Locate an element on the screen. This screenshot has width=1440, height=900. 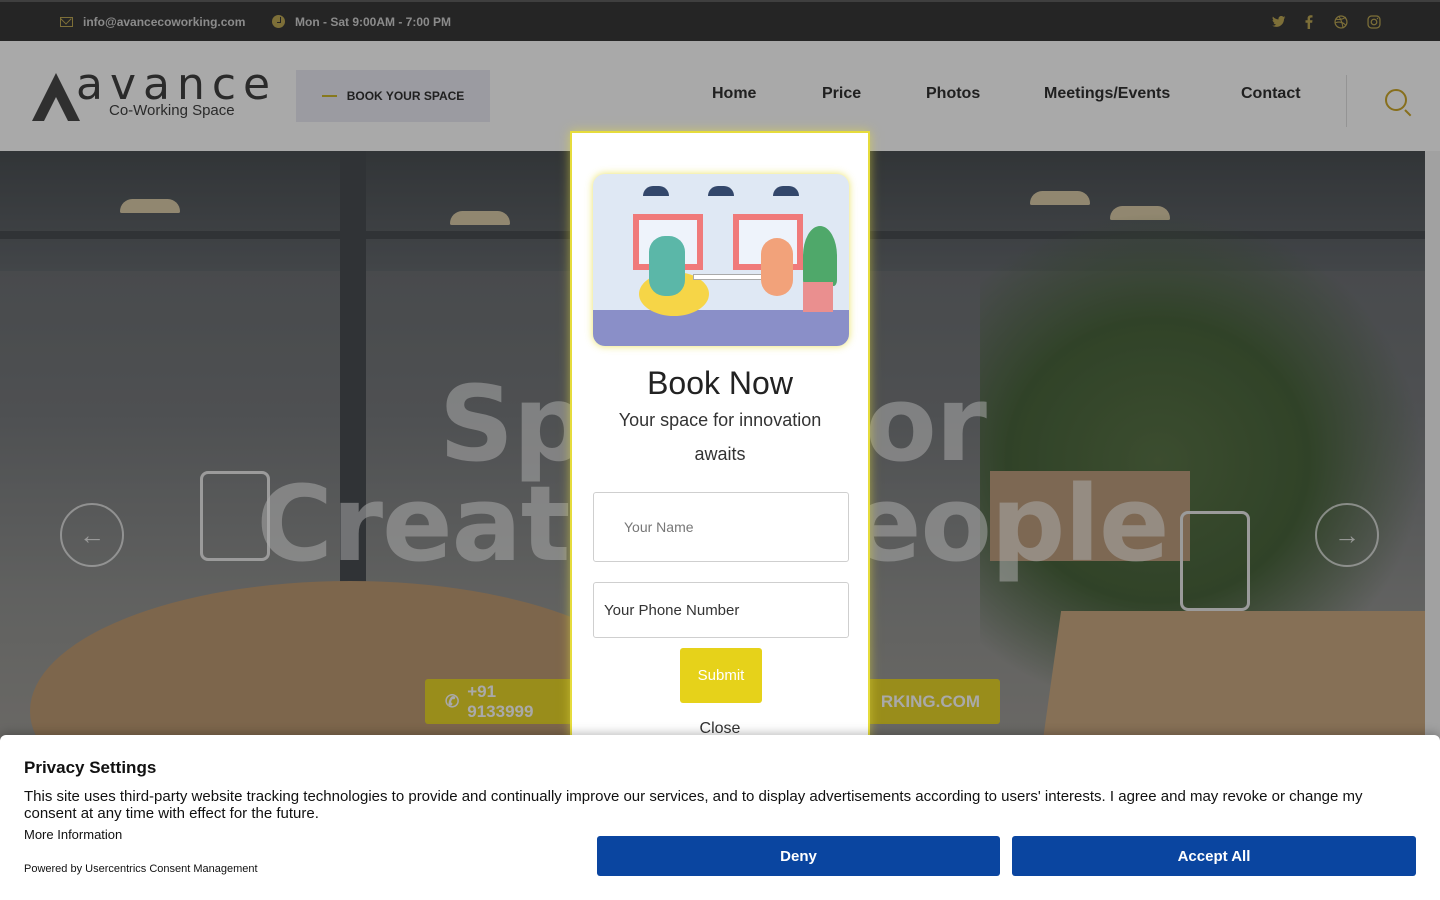
coworking-illustration is located at coordinates (721, 260).